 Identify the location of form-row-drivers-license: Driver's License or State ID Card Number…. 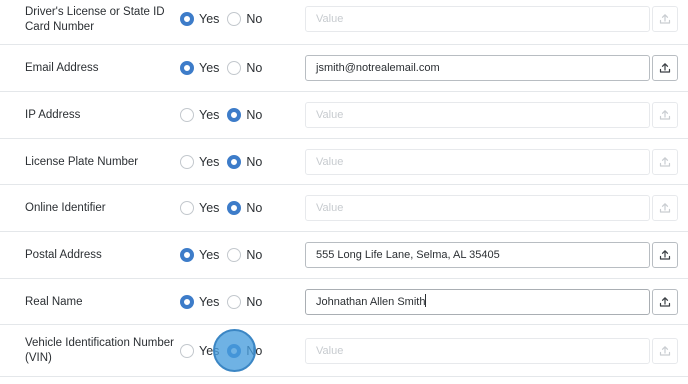
(344, 22).